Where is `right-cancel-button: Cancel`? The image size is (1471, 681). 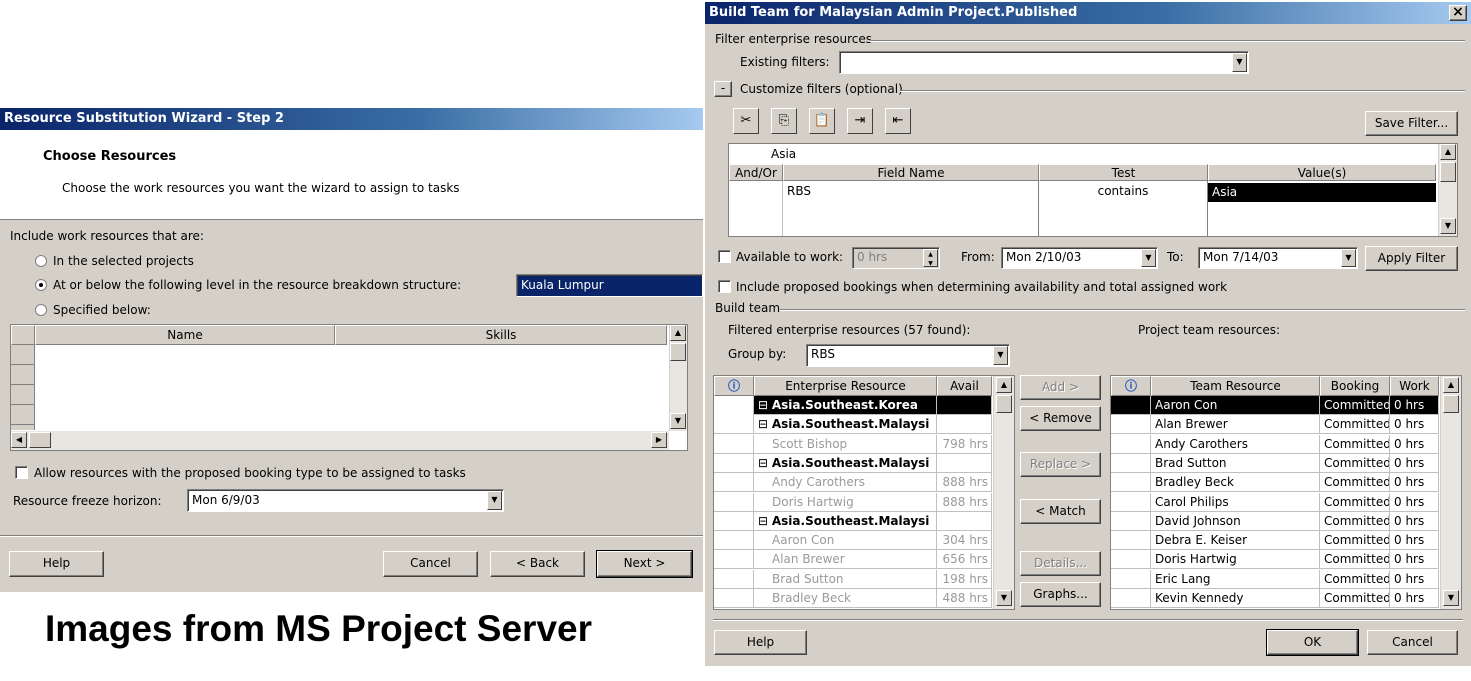 right-cancel-button: Cancel is located at coordinates (1412, 642).